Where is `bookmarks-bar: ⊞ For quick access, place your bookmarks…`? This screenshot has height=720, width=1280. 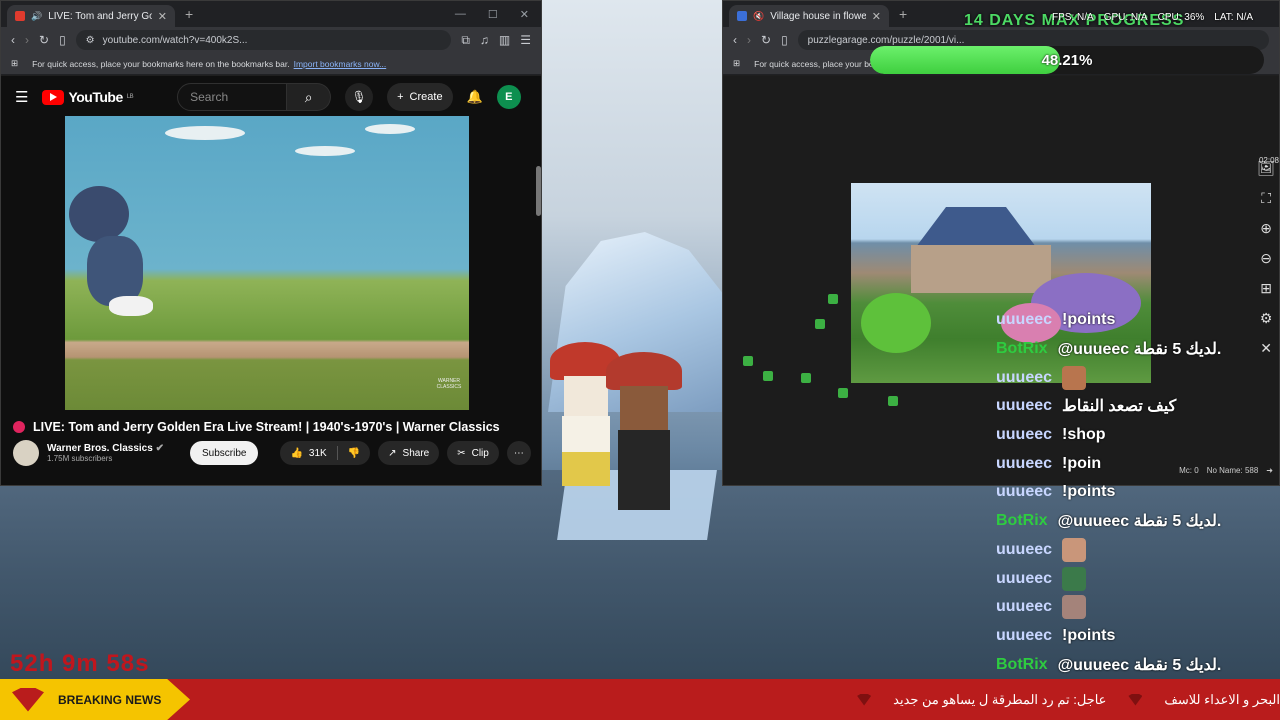 bookmarks-bar: ⊞ For quick access, place your bookmarks… is located at coordinates (271, 64).